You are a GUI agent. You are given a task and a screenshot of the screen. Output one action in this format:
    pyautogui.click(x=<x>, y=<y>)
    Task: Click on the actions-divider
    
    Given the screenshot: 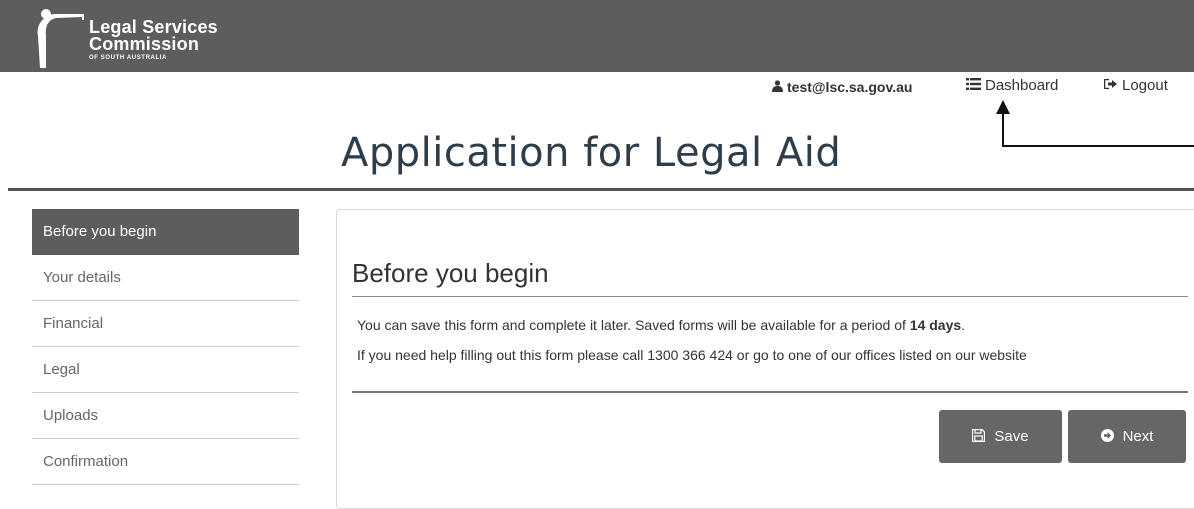 What is the action you would take?
    pyautogui.click(x=770, y=392)
    